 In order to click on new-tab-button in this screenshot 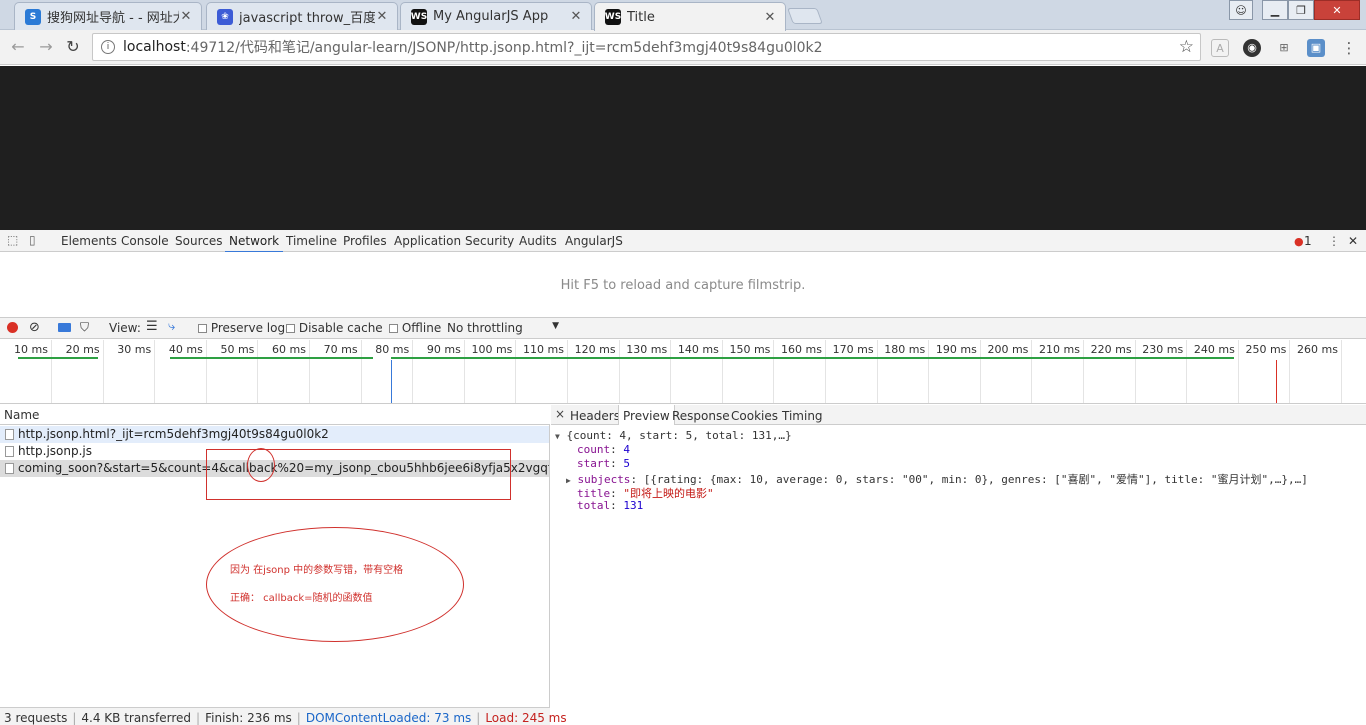, I will do `click(805, 16)`.